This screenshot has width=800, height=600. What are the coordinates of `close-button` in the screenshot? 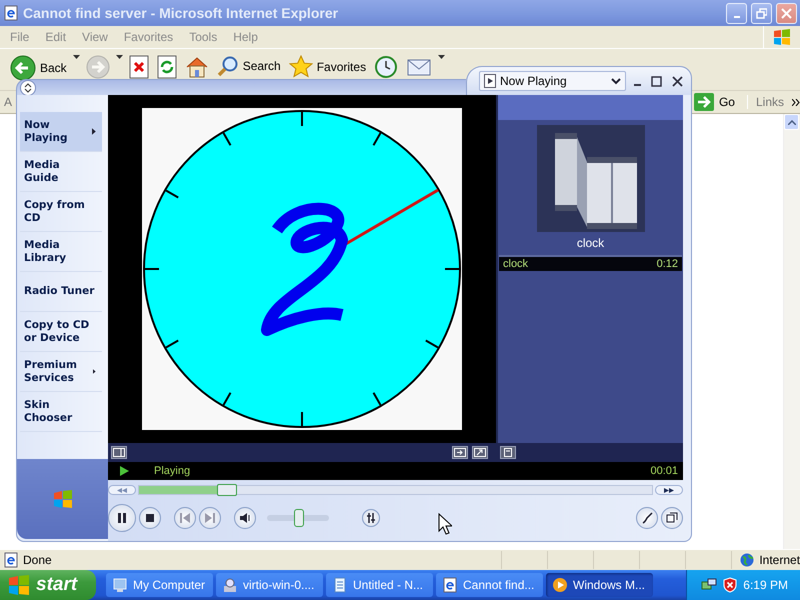 It's located at (677, 81).